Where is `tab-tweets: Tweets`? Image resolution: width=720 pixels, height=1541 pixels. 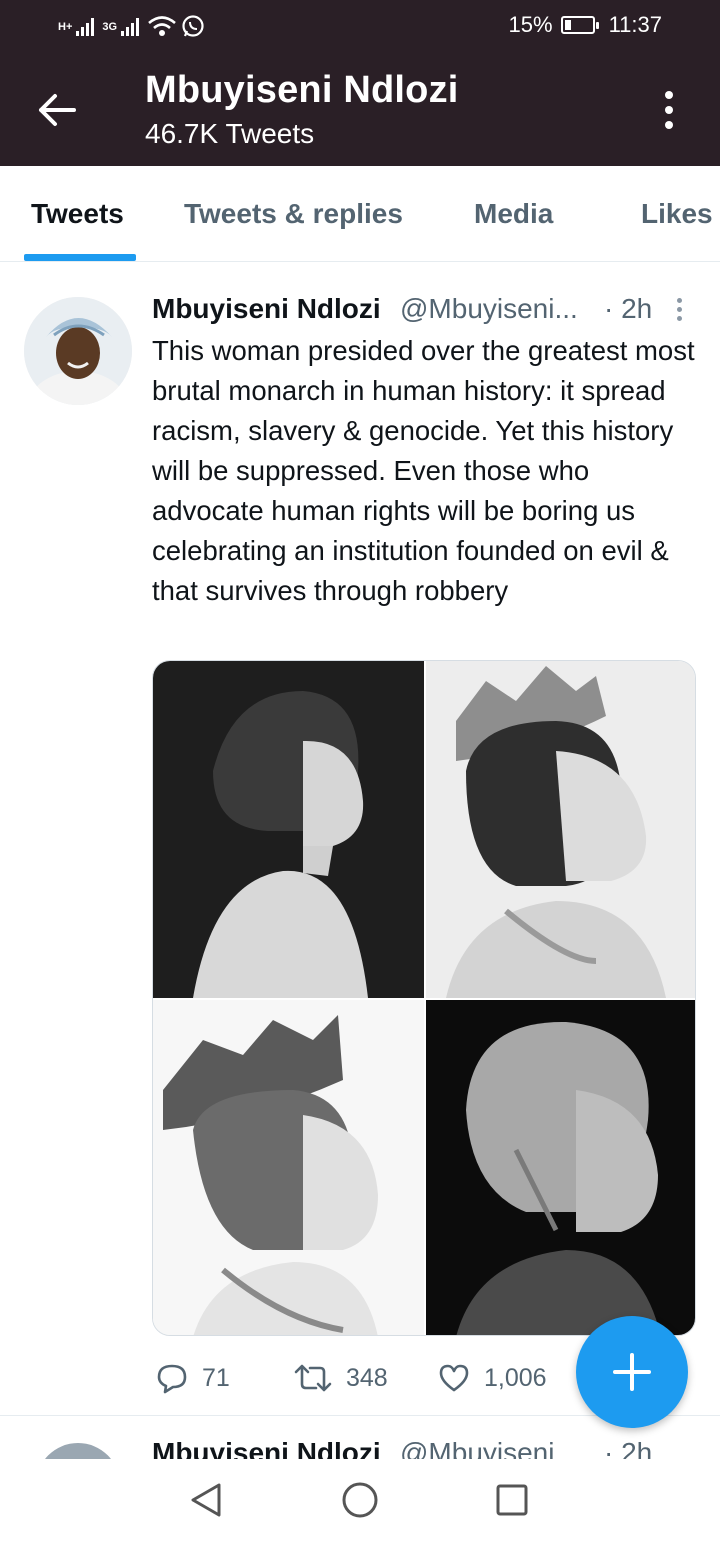 tab-tweets: Tweets is located at coordinates (77, 214).